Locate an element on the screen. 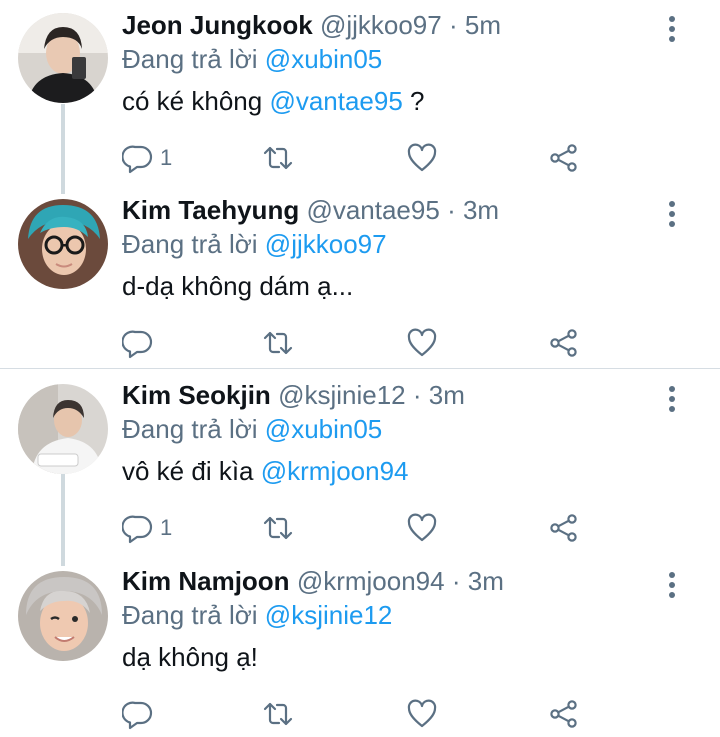  display-name: Kim Seokjin is located at coordinates (196, 395).